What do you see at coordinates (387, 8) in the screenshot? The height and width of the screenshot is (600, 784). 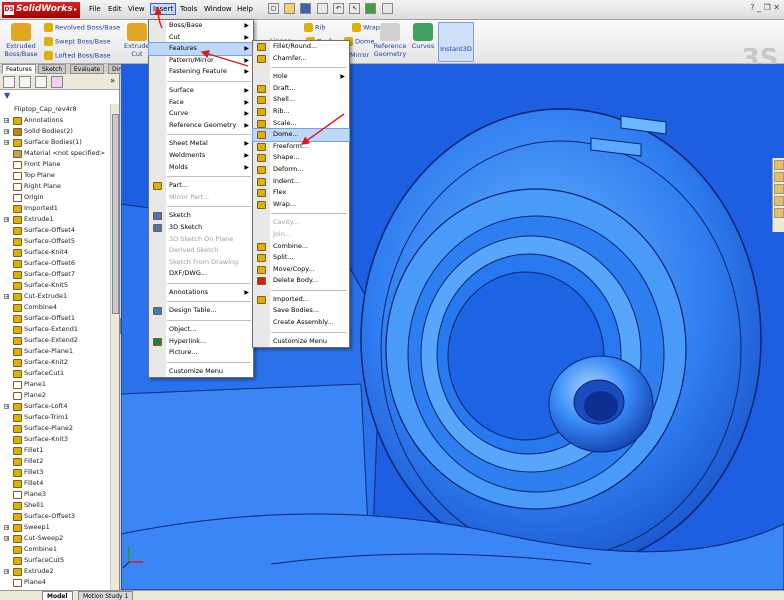 I see `options-icon` at bounding box center [387, 8].